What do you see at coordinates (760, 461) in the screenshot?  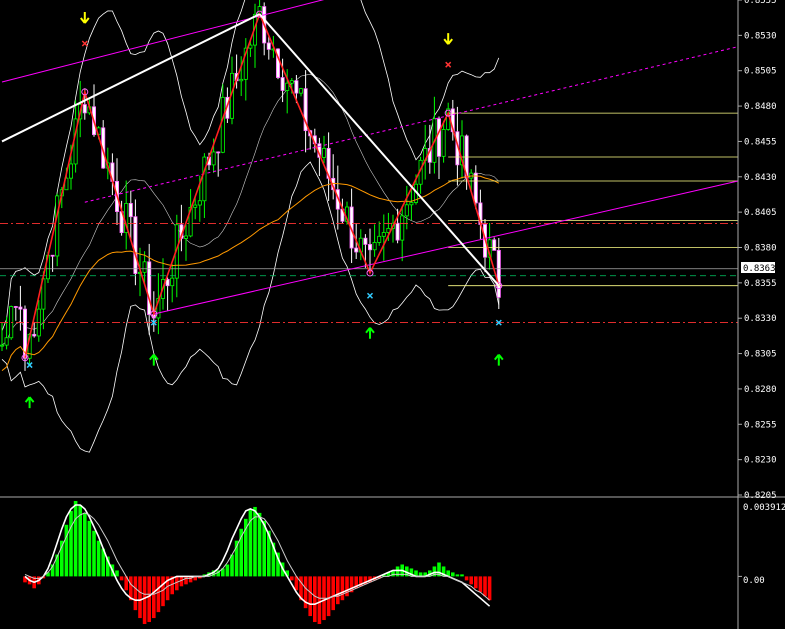 I see `y-tick-label: 0.8230` at bounding box center [760, 461].